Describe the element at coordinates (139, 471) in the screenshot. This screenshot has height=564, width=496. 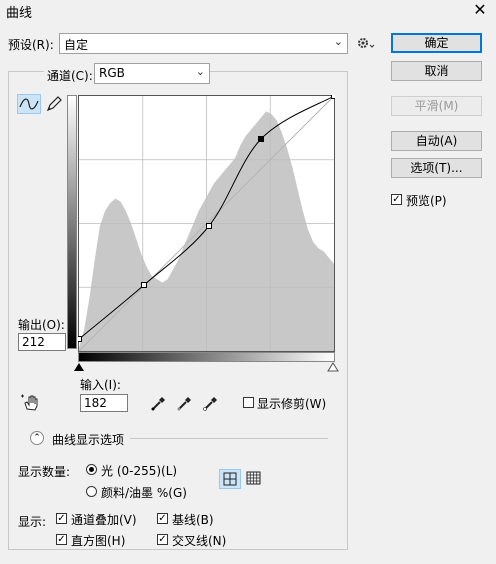
I see `radio-light-label: 光 (0-255)(L)` at that location.